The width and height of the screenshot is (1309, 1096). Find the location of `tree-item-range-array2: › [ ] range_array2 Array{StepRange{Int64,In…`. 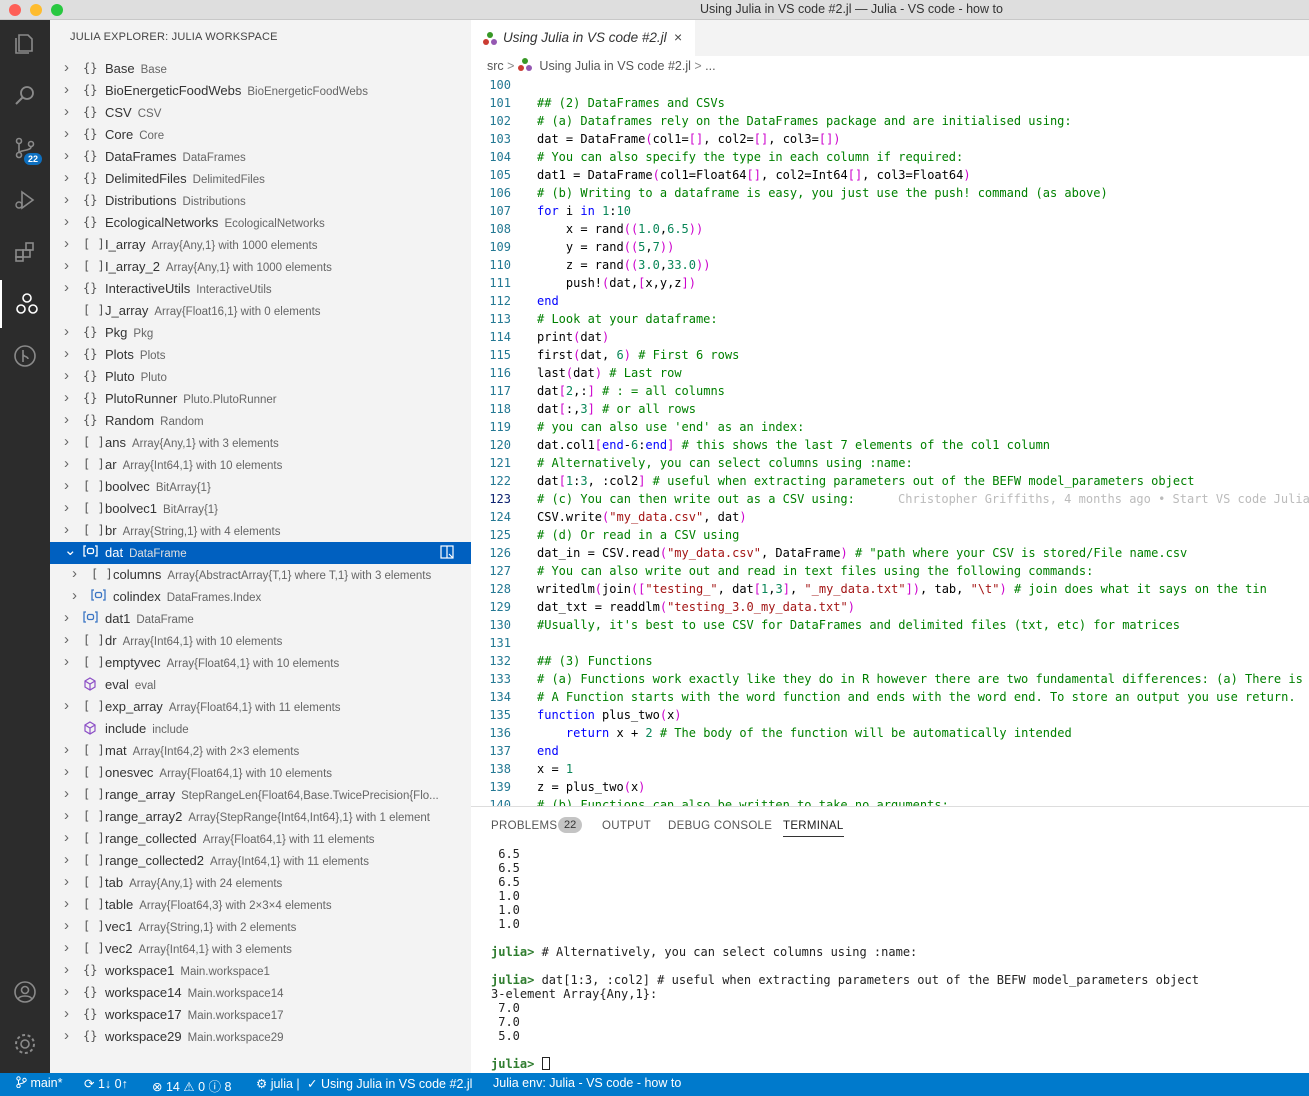

tree-item-range-array2: › [ ] range_array2 Array{StepRange{Int64,In… is located at coordinates (260, 817).